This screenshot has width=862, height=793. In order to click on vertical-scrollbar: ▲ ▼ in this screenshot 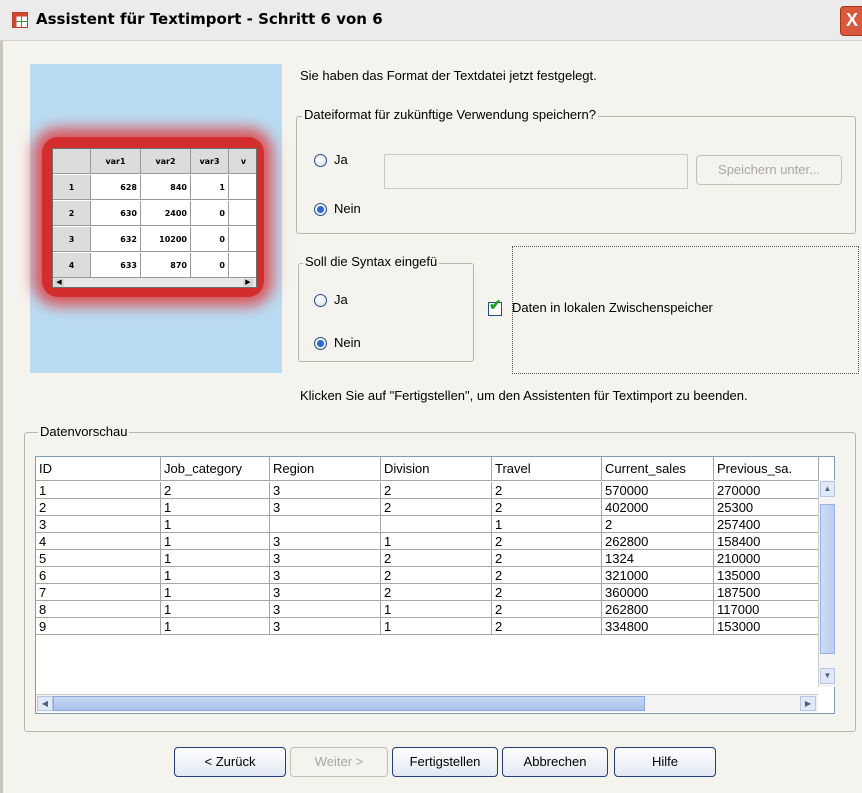, I will do `click(827, 583)`.